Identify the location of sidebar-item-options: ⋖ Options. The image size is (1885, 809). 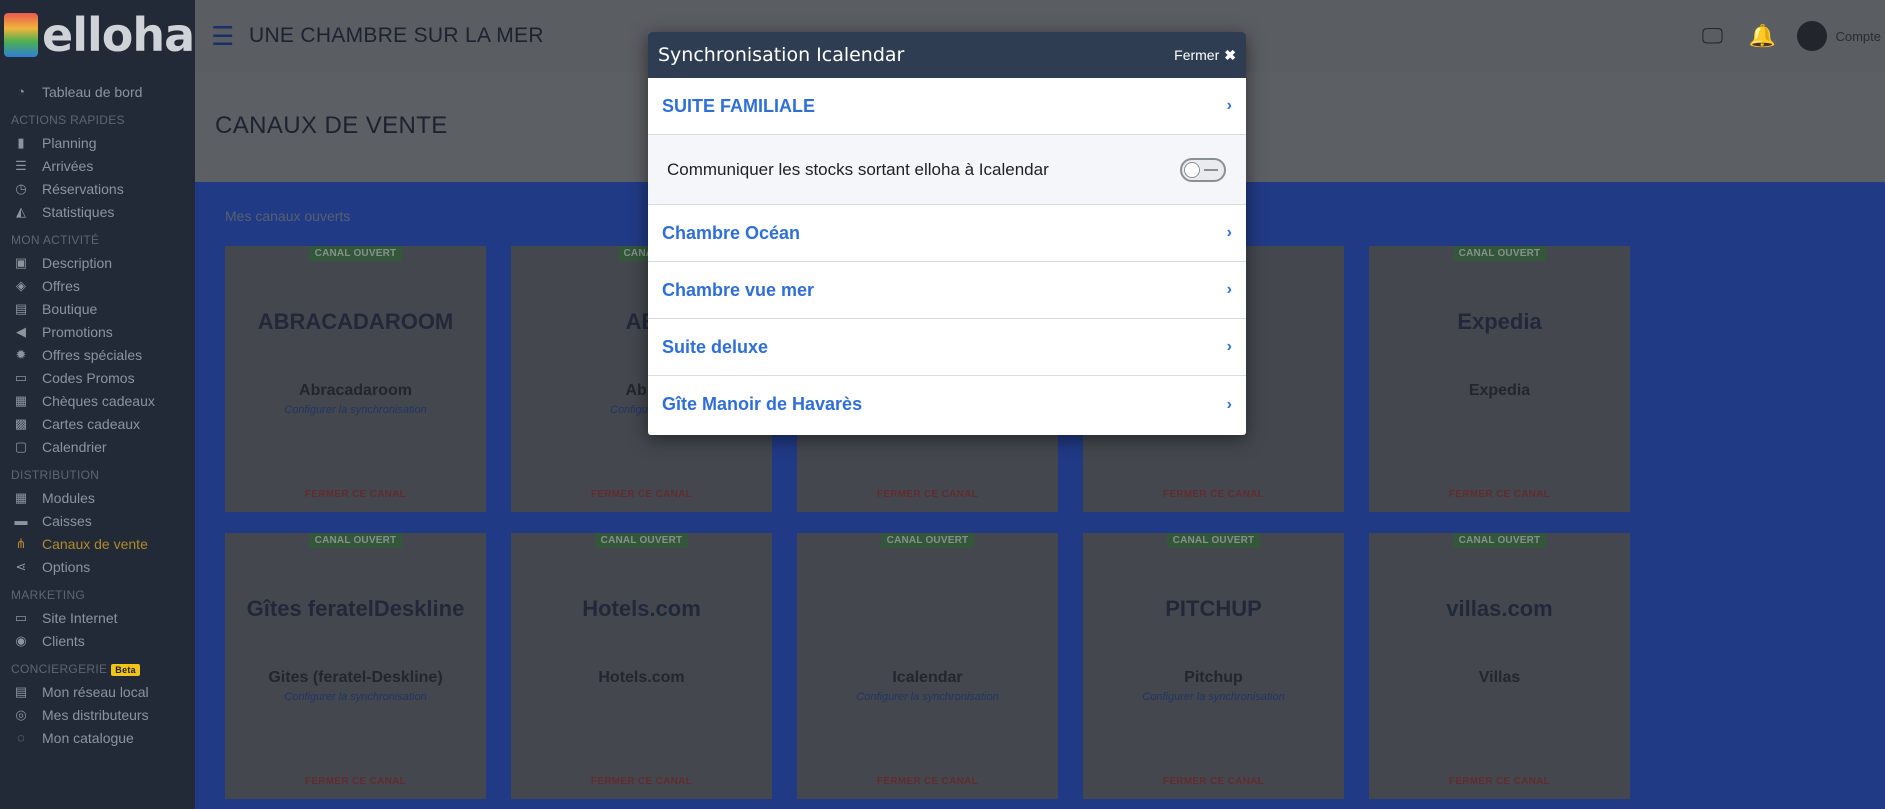
(97, 566).